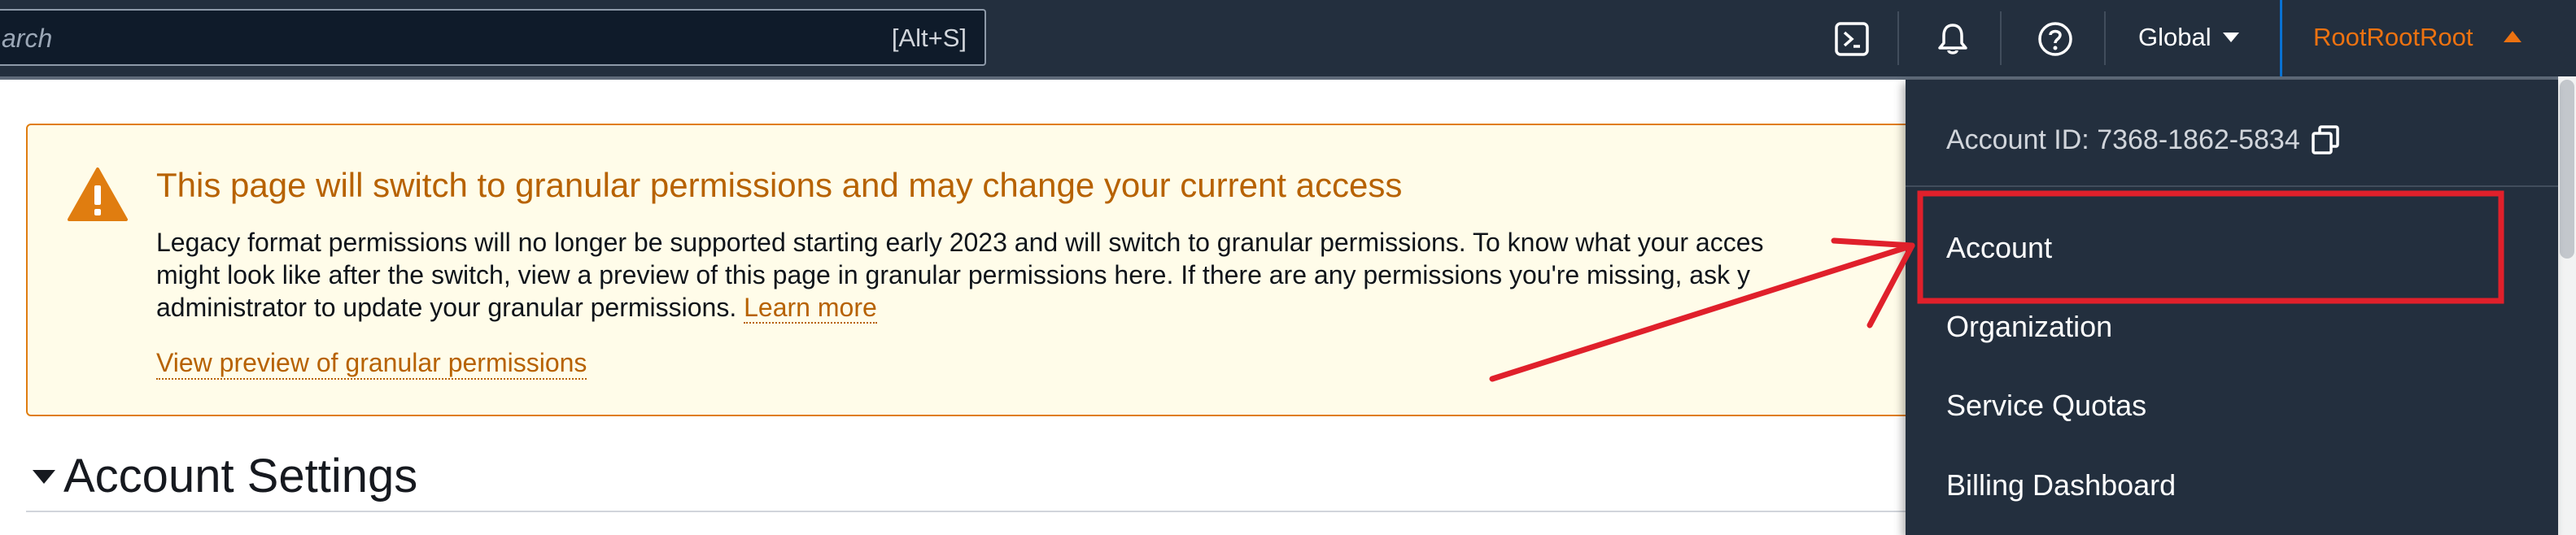 This screenshot has width=2576, height=535. Describe the element at coordinates (44, 477) in the screenshot. I see `collapse-caret-icon` at that location.